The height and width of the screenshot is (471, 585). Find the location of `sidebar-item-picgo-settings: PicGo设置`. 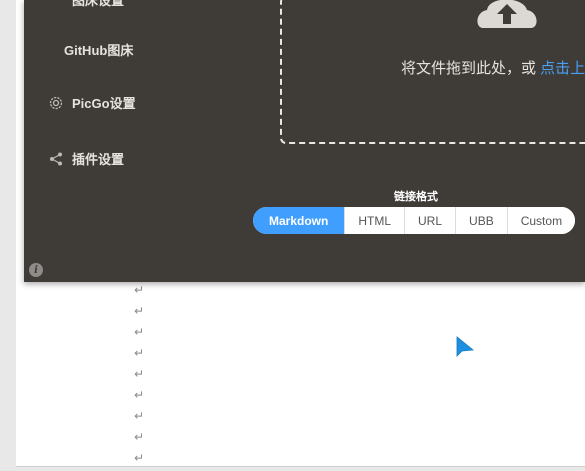

sidebar-item-picgo-settings: PicGo设置 is located at coordinates (92, 102).